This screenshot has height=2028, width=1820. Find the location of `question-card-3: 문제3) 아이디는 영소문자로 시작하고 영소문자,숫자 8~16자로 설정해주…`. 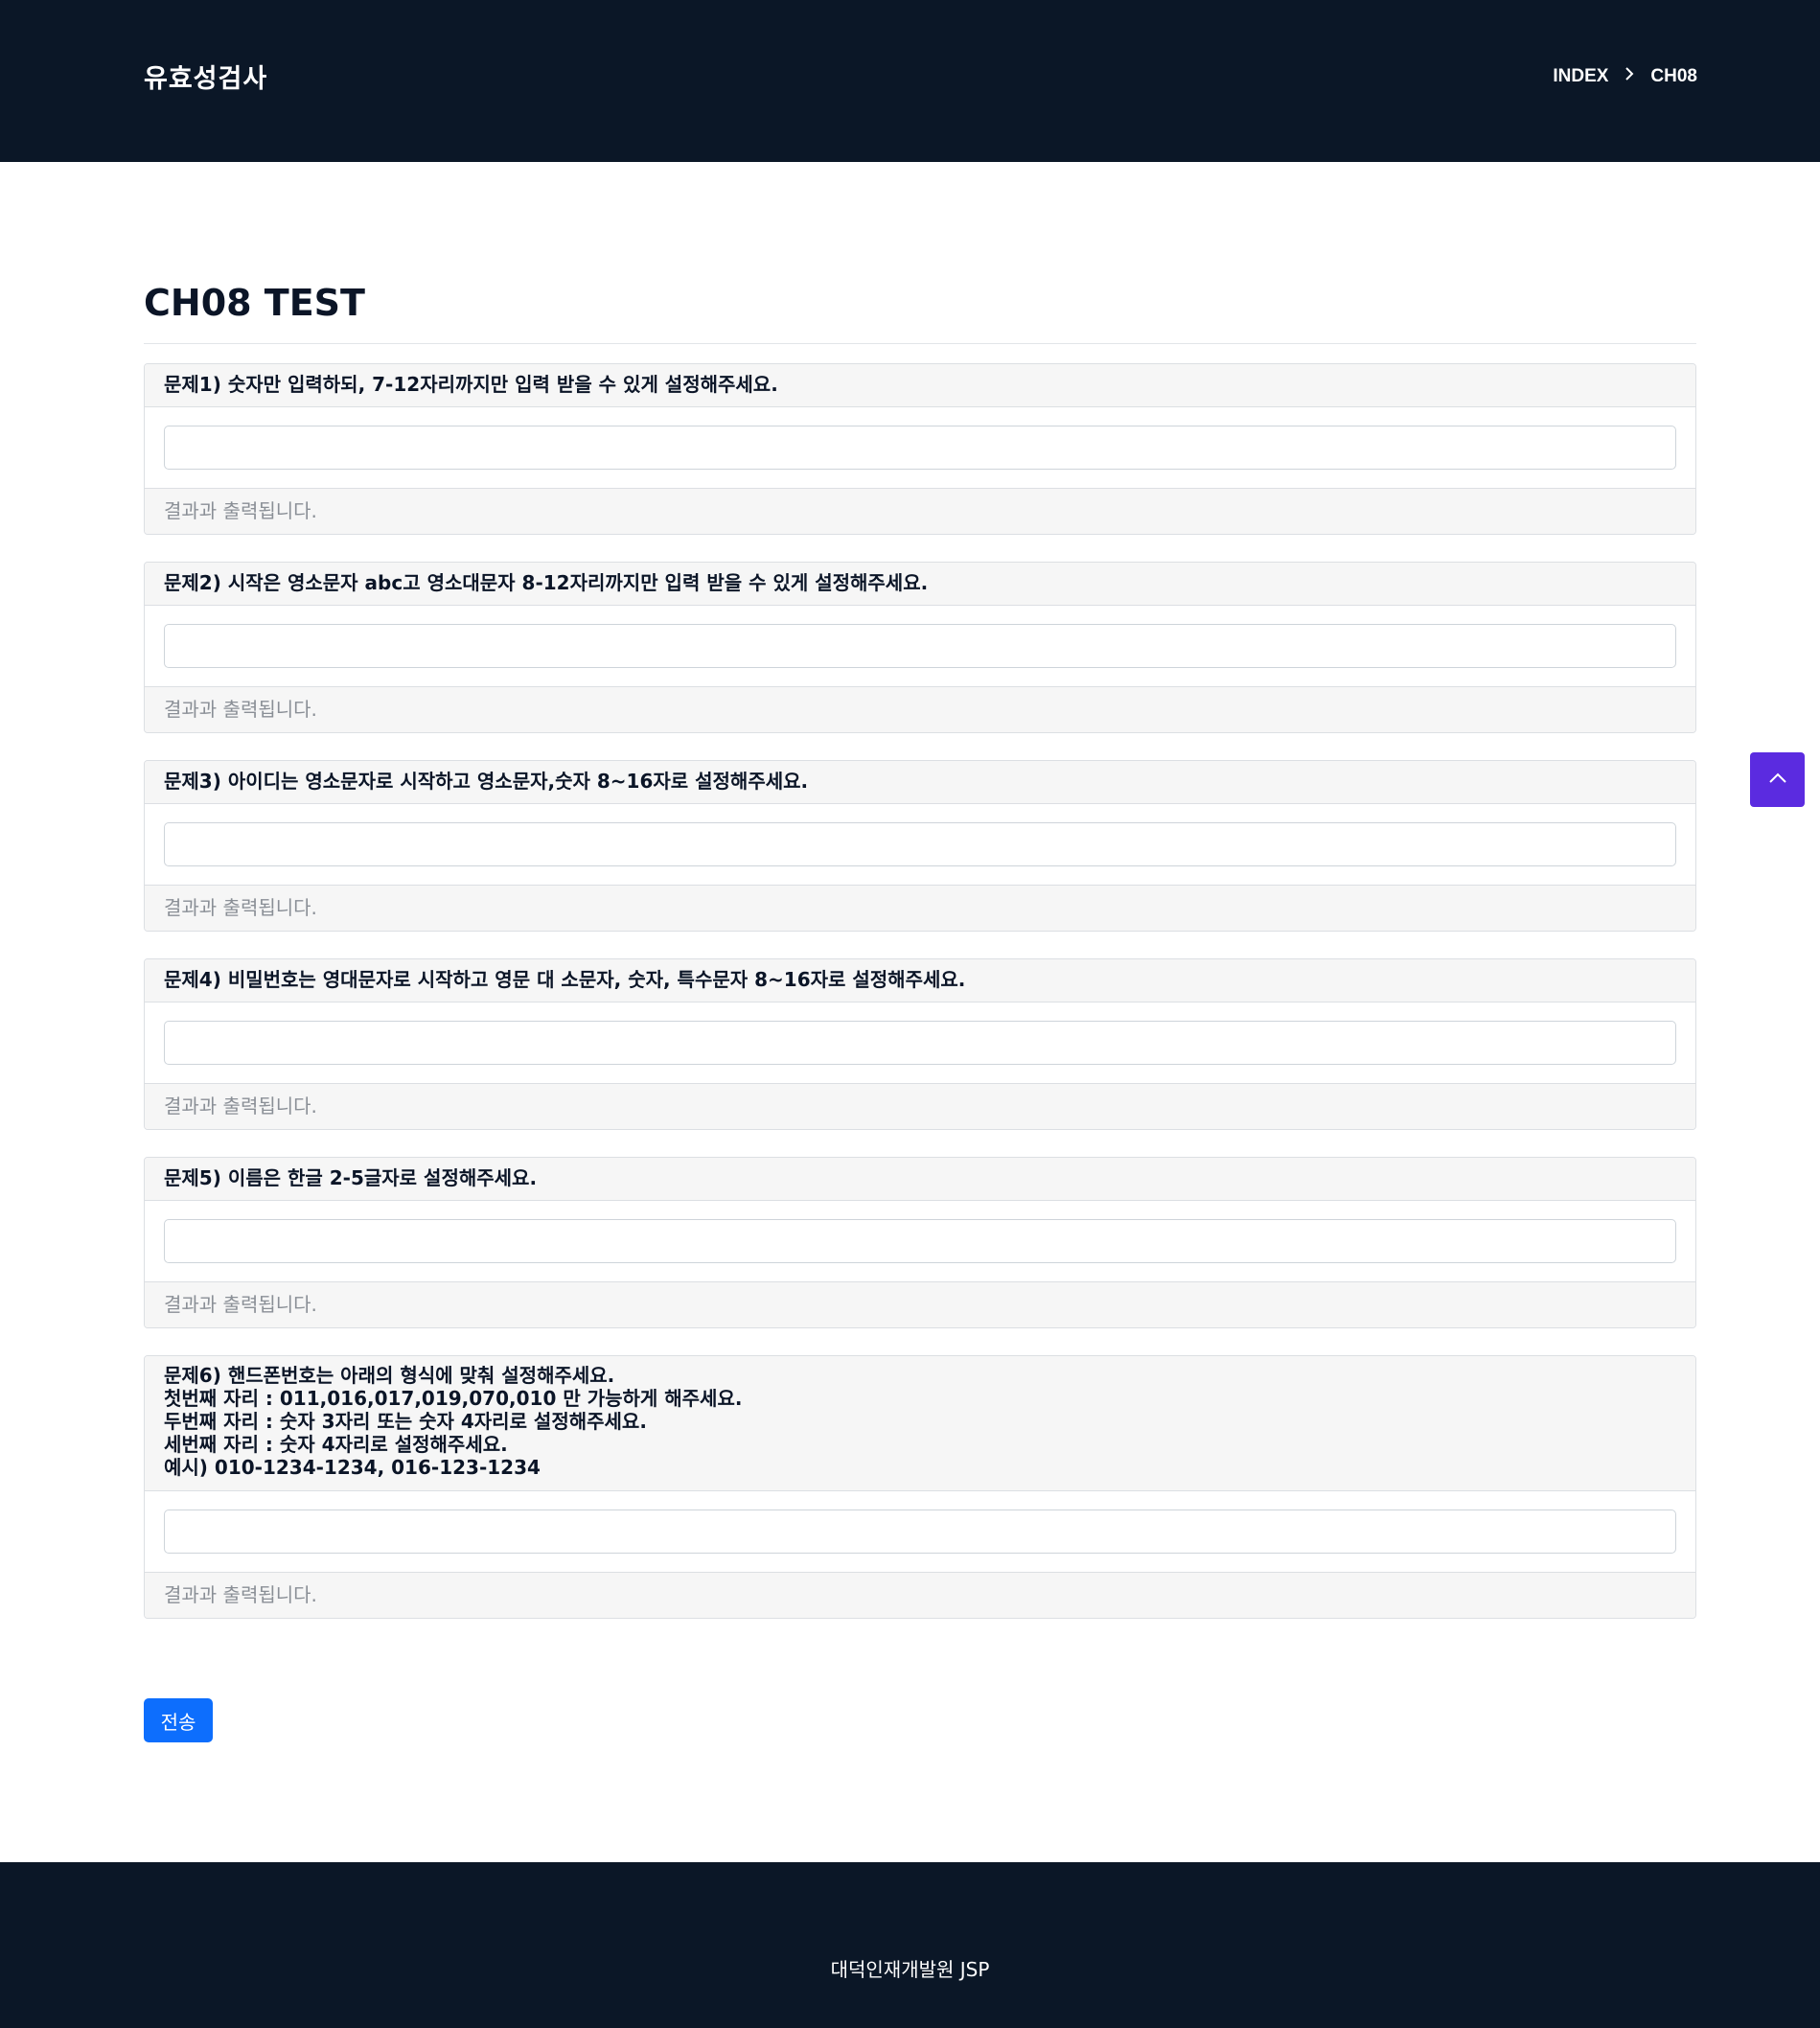

question-card-3: 문제3) 아이디는 영소문자로 시작하고 영소문자,숫자 8~16자로 설정해주… is located at coordinates (920, 846).